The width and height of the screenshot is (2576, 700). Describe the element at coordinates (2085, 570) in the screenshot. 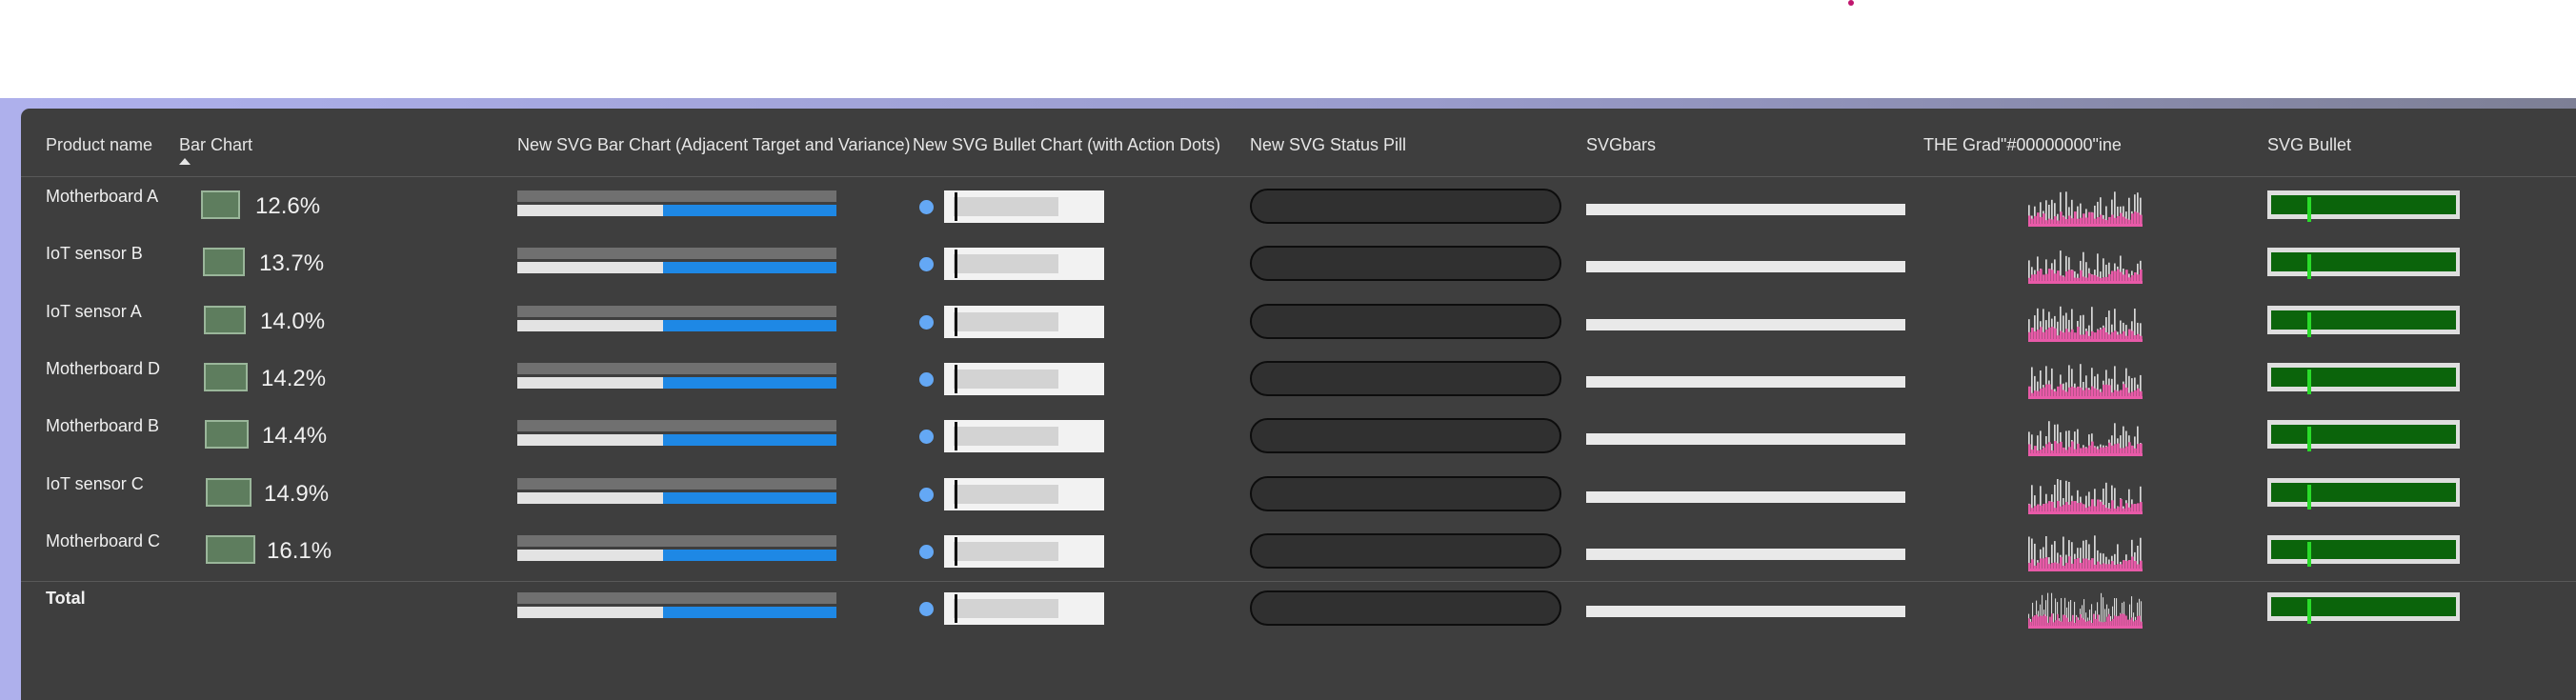

I see `sparkline-baseline` at that location.